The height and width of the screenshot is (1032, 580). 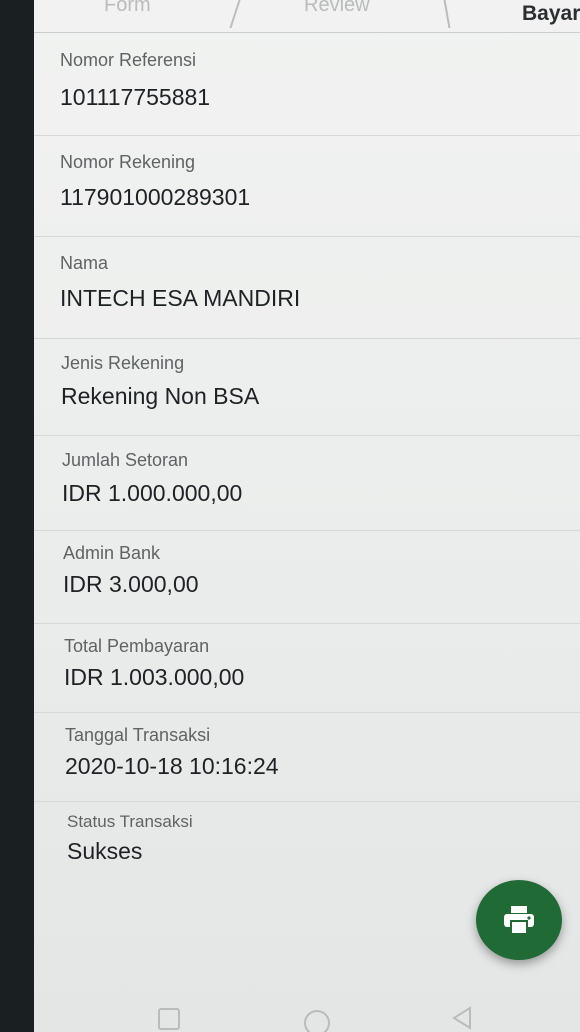 What do you see at coordinates (125, 460) in the screenshot?
I see `detail-label: Jumlah Setoran` at bounding box center [125, 460].